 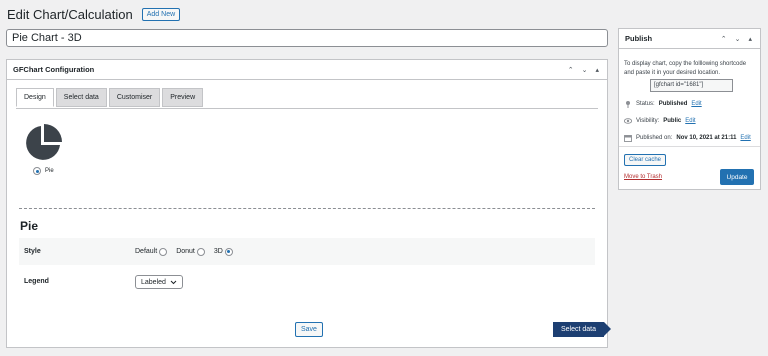 What do you see at coordinates (36, 281) in the screenshot?
I see `legend-label: Legend` at bounding box center [36, 281].